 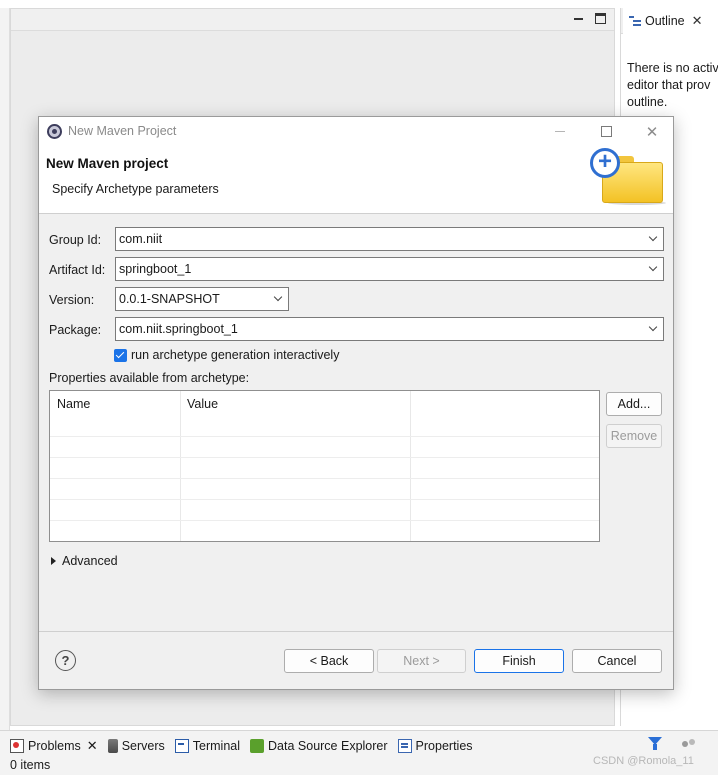 I want to click on version-combo: 0.0.1-SNAPSHOT, so click(x=202, y=299).